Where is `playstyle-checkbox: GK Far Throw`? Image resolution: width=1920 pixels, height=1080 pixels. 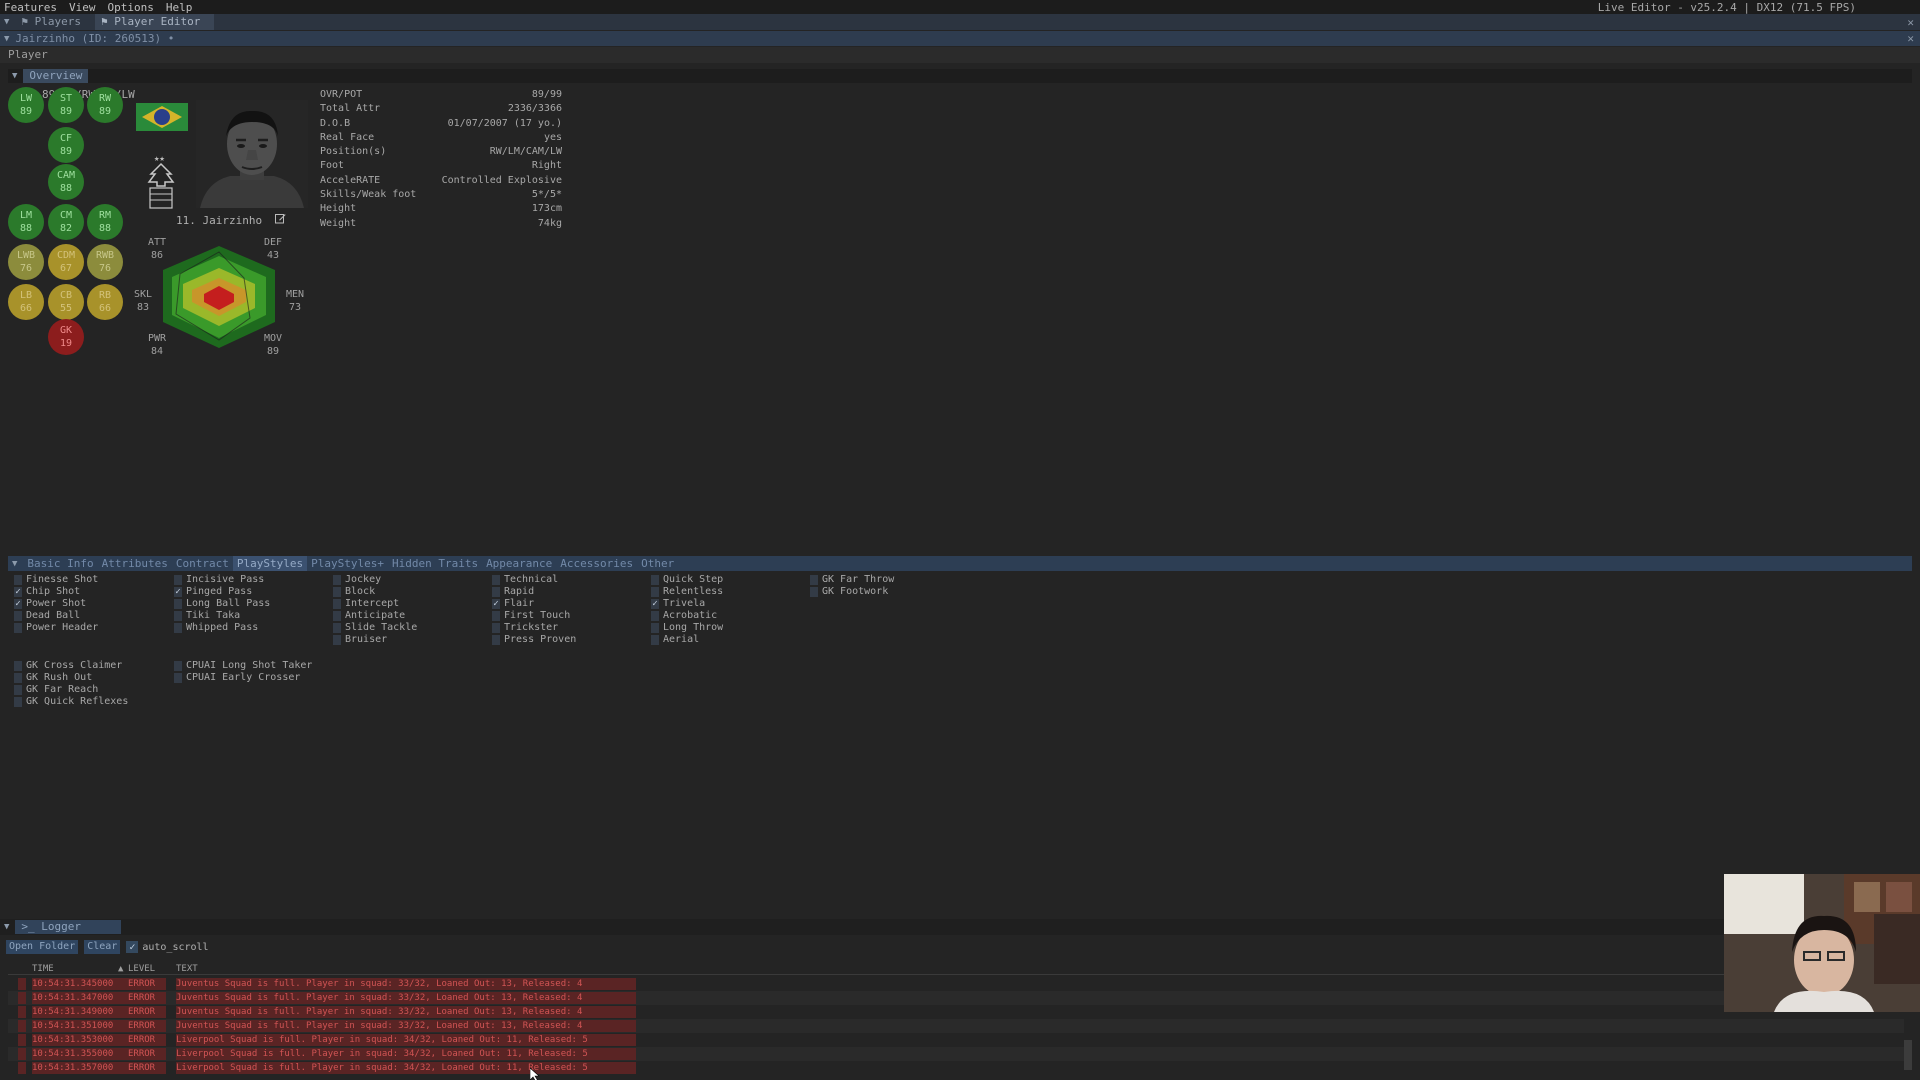
playstyle-checkbox: GK Far Throw is located at coordinates (852, 580).